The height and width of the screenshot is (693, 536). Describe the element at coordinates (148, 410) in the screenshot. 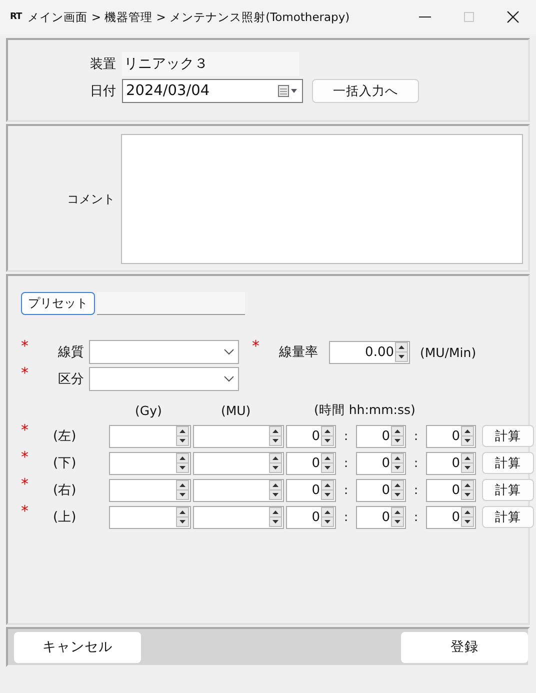

I see `column-header: (Gy)` at that location.